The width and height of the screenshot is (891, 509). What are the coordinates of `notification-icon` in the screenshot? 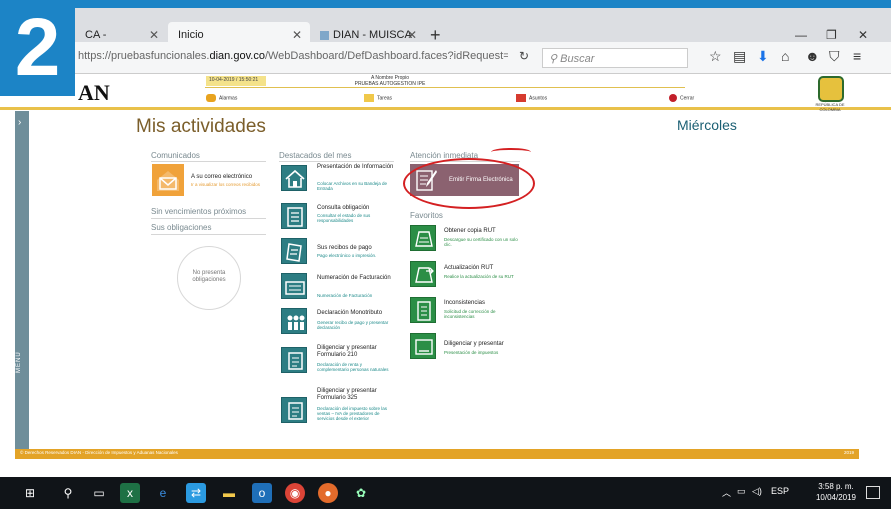 It's located at (873, 492).